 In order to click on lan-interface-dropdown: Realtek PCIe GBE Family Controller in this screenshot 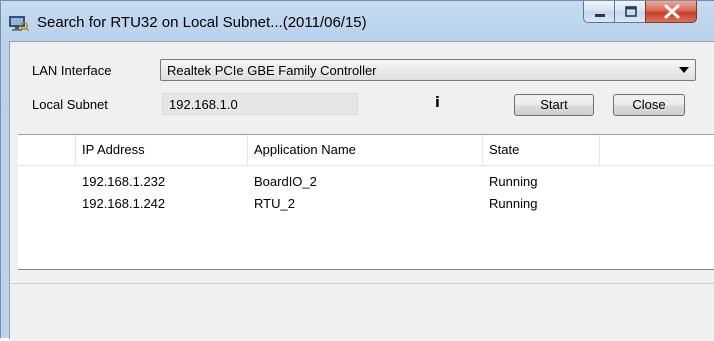, I will do `click(428, 70)`.